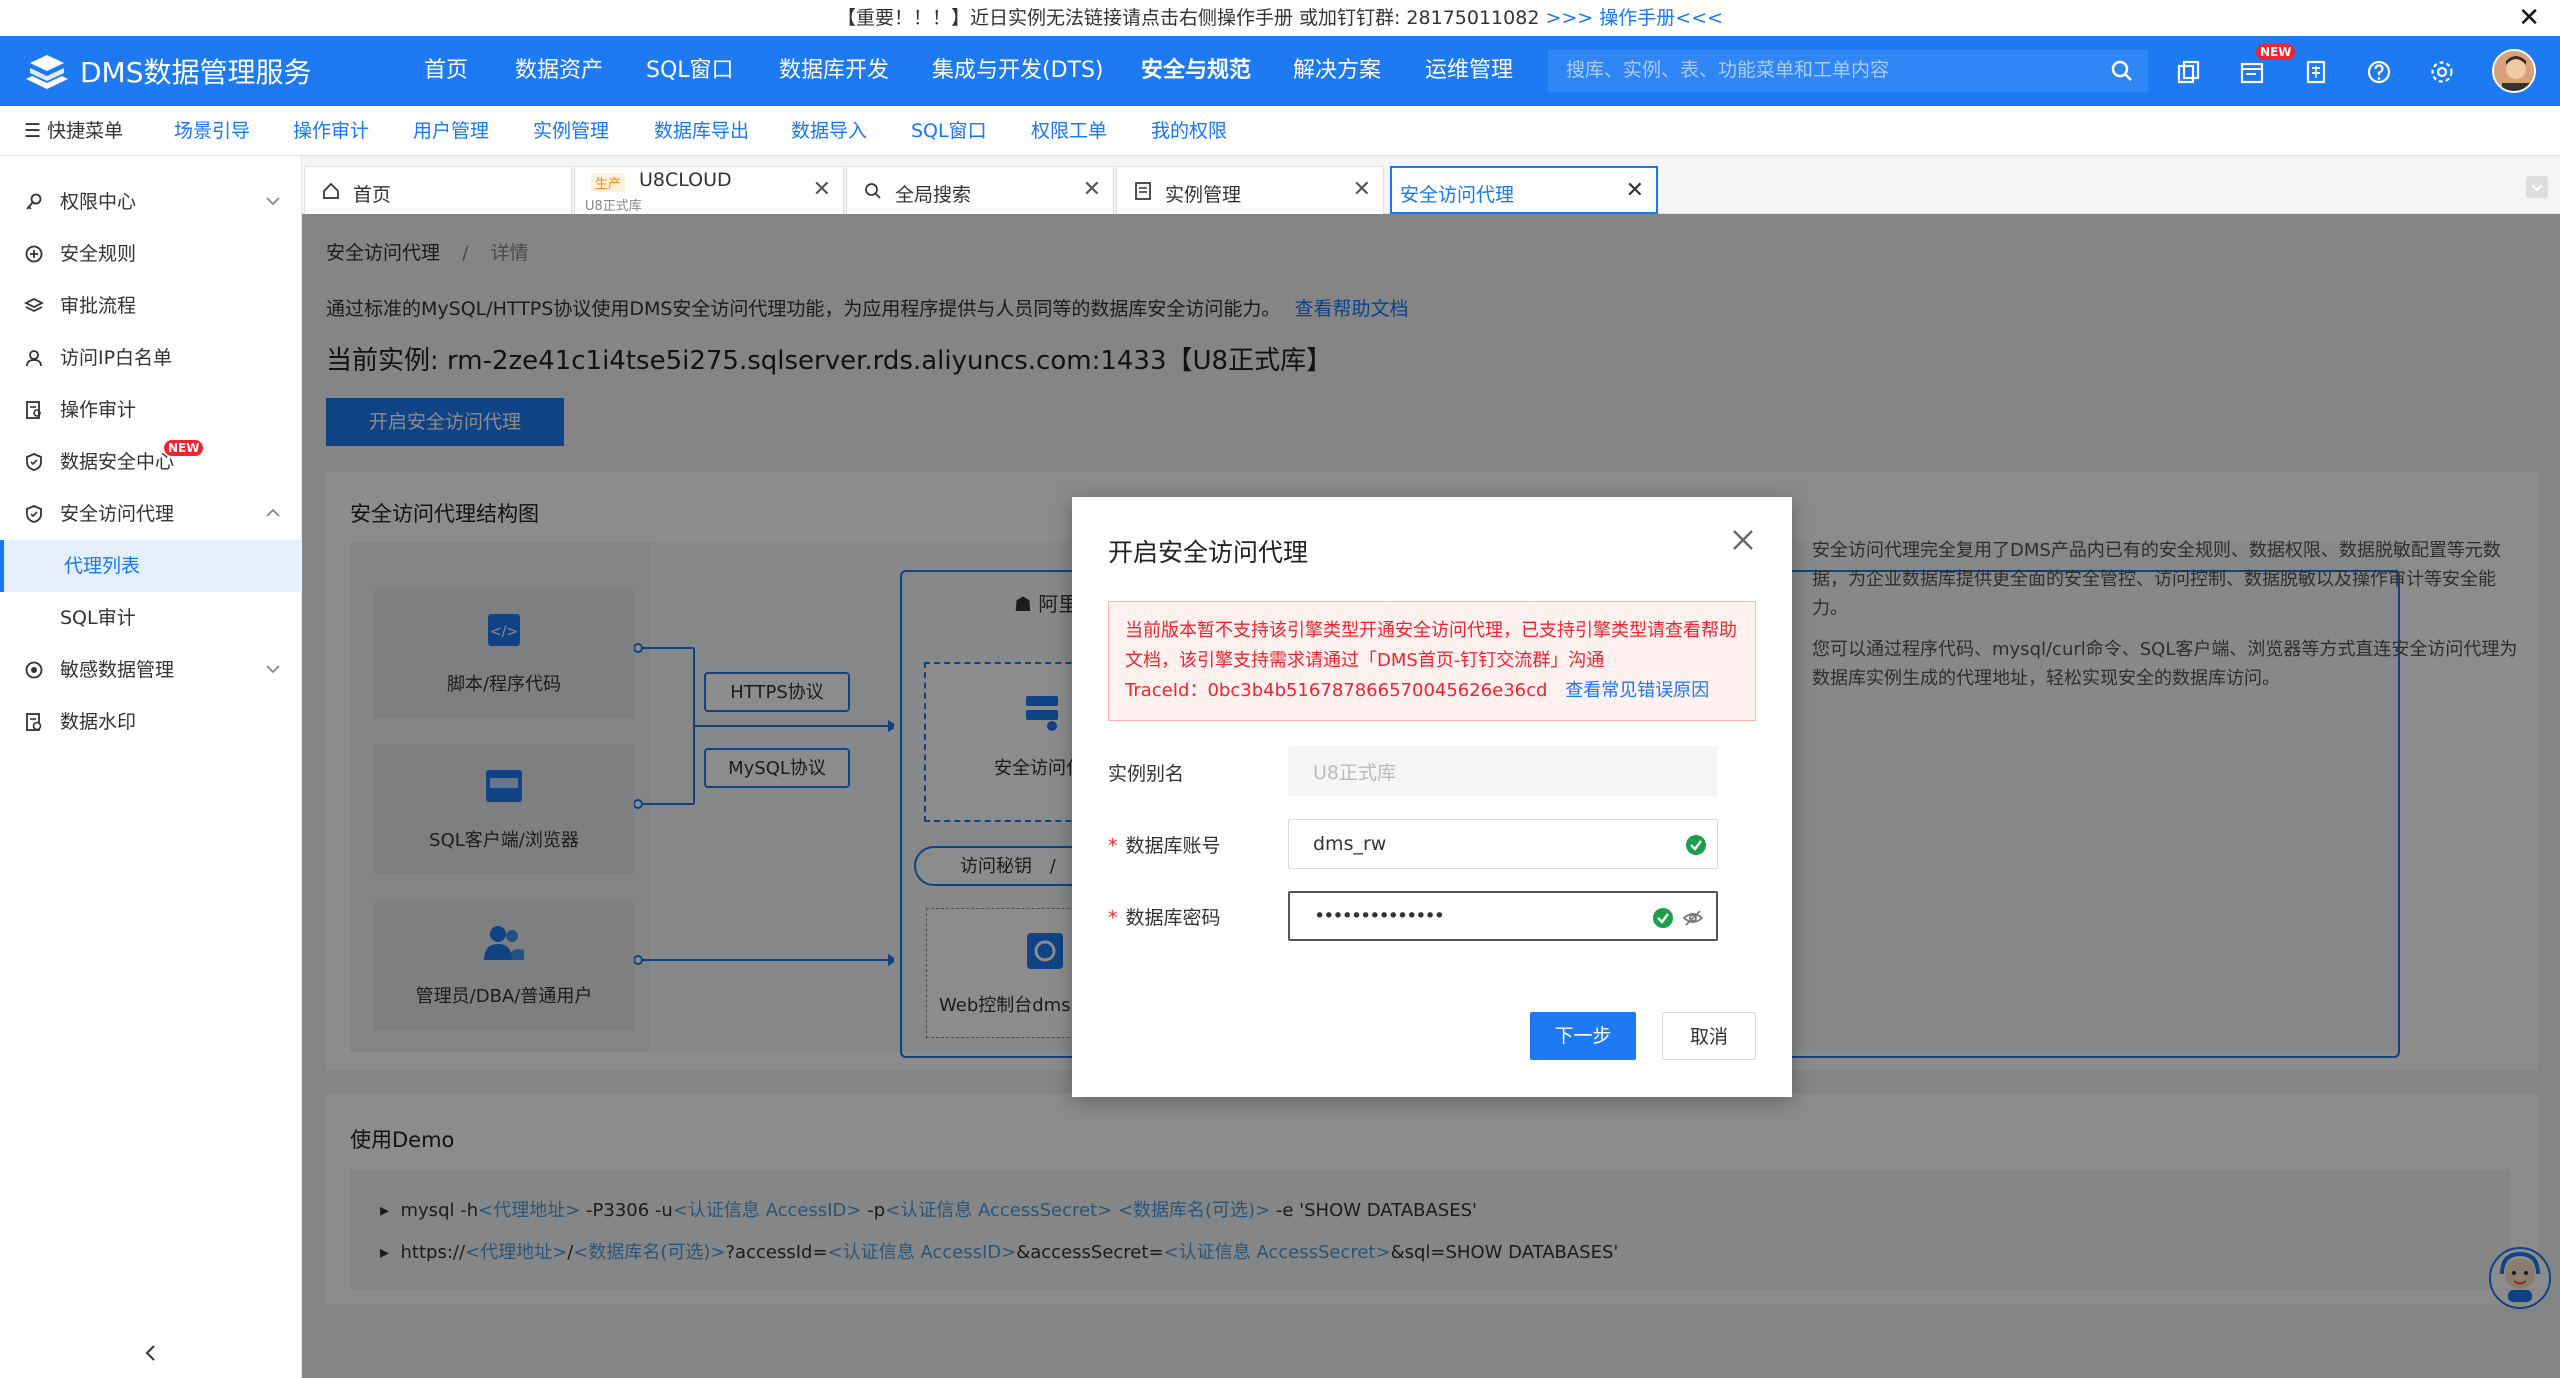  Describe the element at coordinates (151, 202) in the screenshot. I see `sidebar-item-perm-center: 权限中心` at that location.